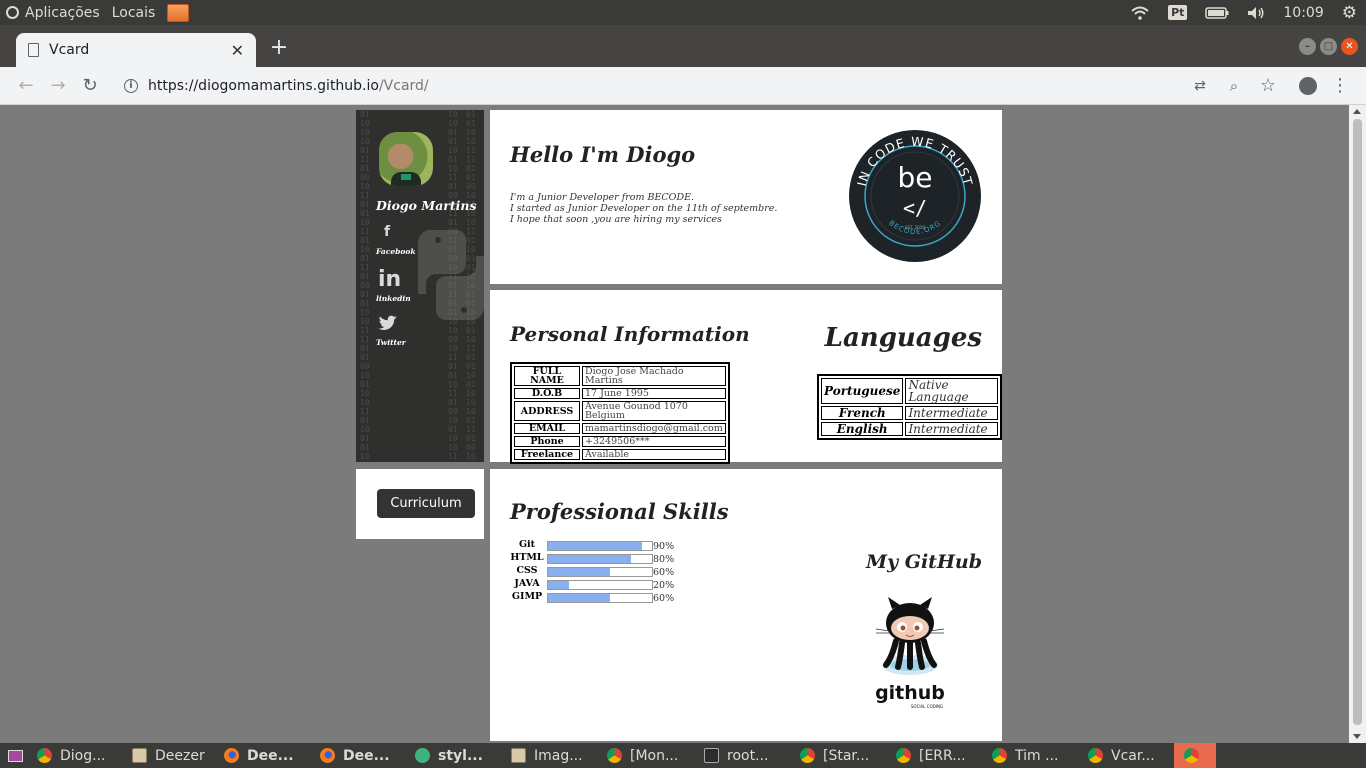  Describe the element at coordinates (951, 413) in the screenshot. I see `language-level: Intermediate` at that location.